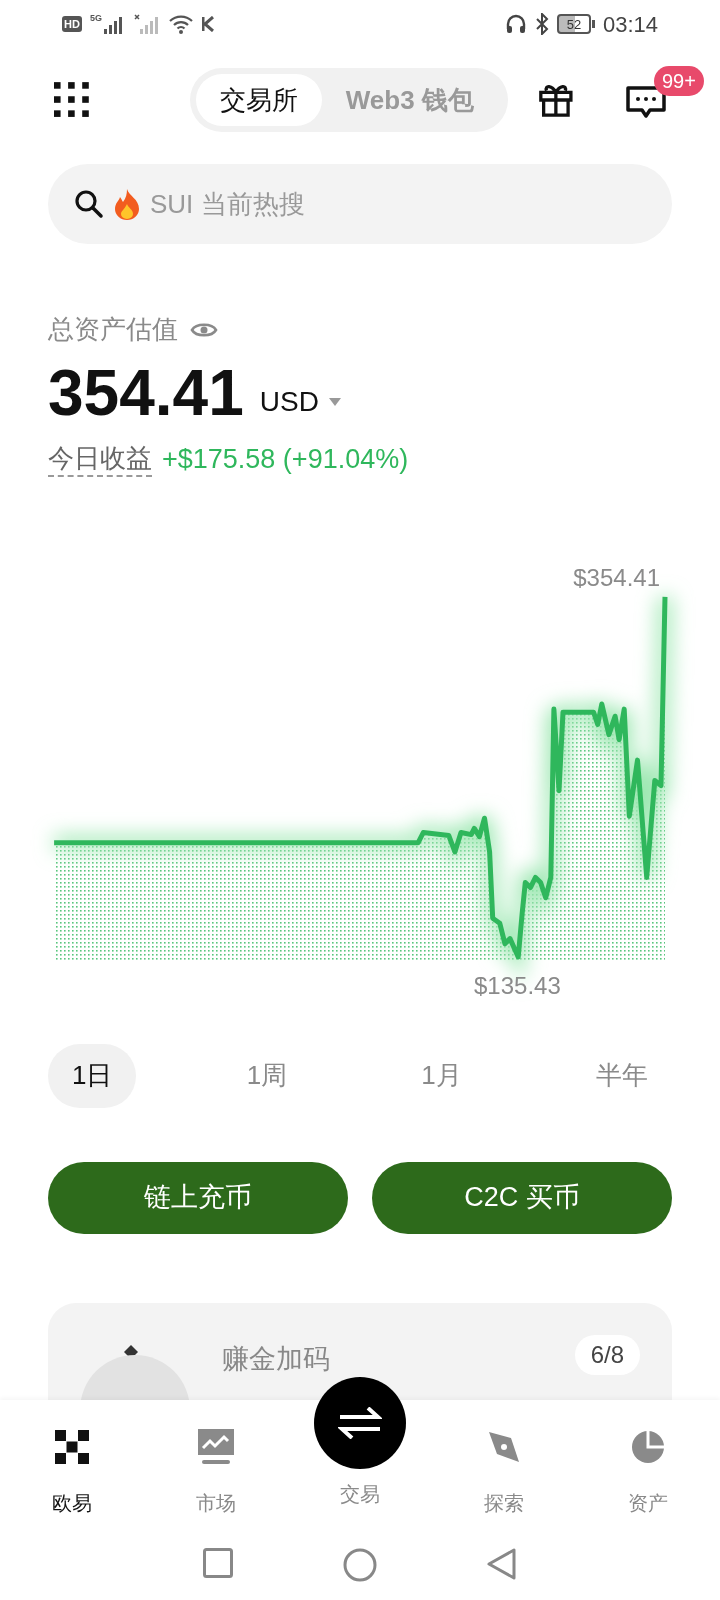  What do you see at coordinates (218, 1563) in the screenshot?
I see `recents-button` at bounding box center [218, 1563].